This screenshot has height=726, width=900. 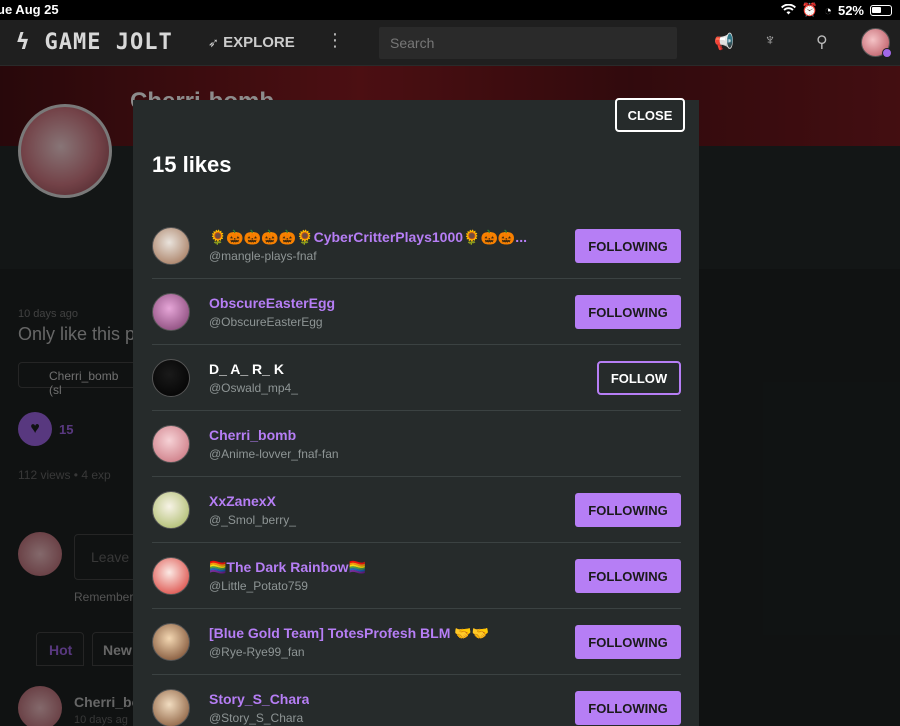 What do you see at coordinates (242, 501) in the screenshot?
I see `user-name: XxZanexX` at bounding box center [242, 501].